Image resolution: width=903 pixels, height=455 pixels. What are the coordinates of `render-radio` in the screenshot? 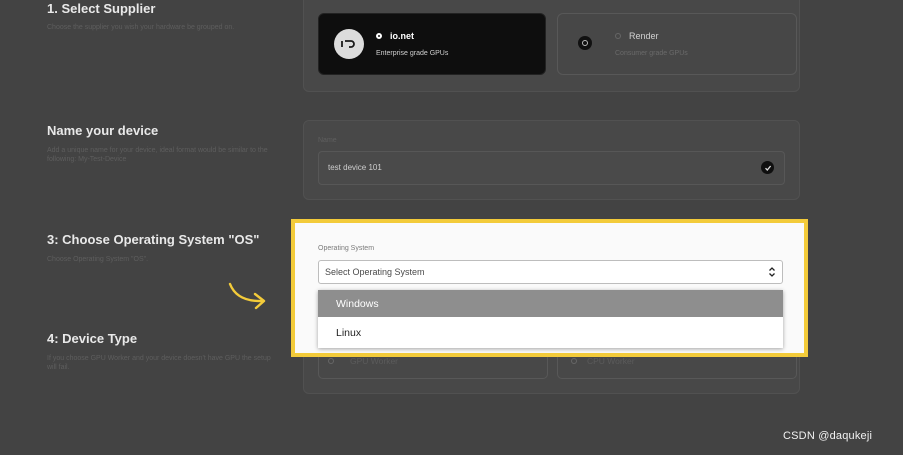 It's located at (618, 36).